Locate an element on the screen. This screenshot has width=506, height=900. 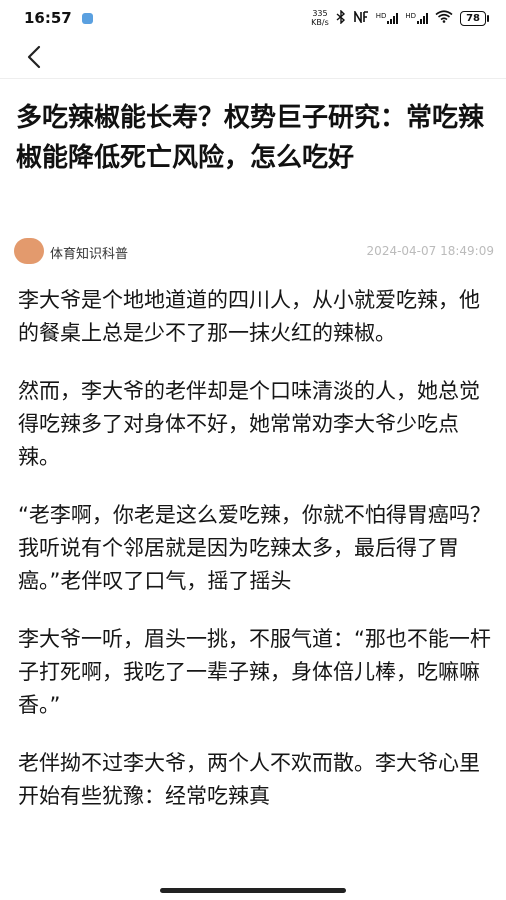
back-button is located at coordinates (35, 57).